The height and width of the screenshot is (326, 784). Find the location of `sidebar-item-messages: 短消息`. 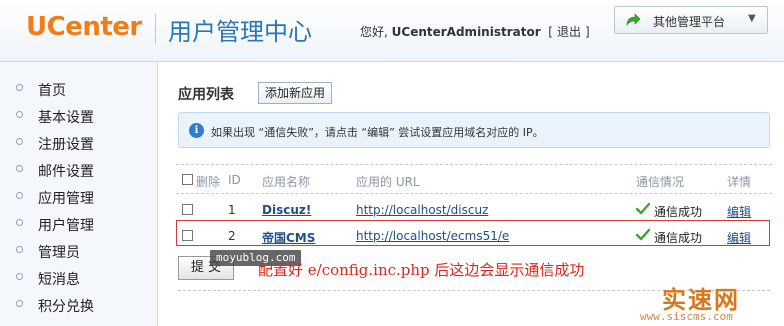

sidebar-item-messages: 短消息 is located at coordinates (79, 278).